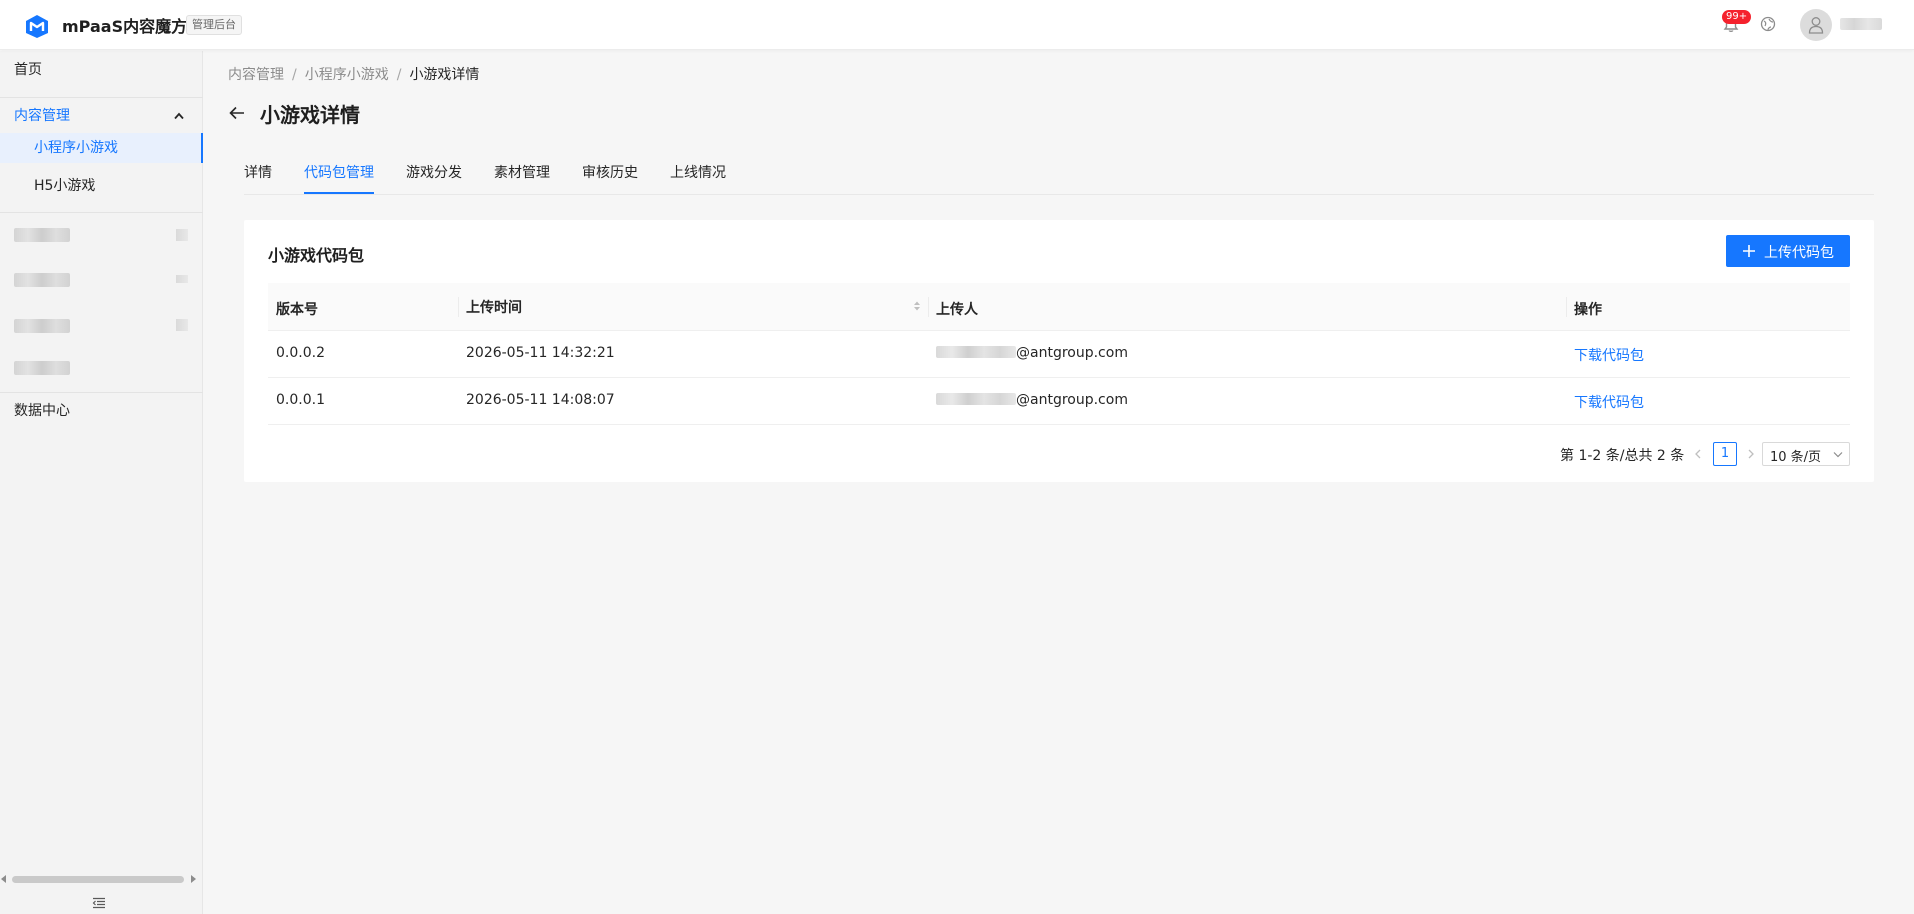 Image resolution: width=1914 pixels, height=914 pixels. What do you see at coordinates (1737, 17) in the screenshot?
I see `notification-badge: 99+` at bounding box center [1737, 17].